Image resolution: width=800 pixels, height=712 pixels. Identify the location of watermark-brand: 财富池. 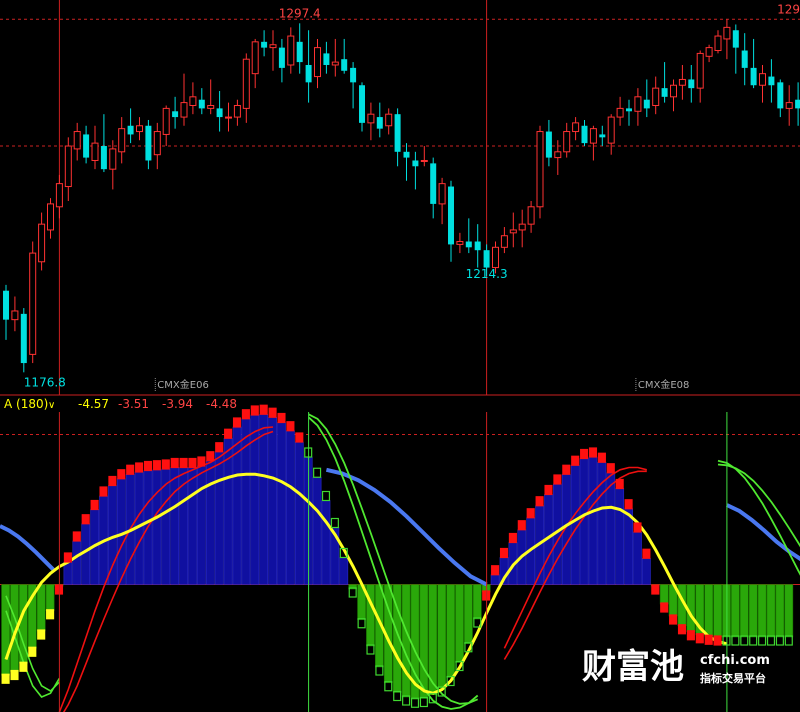
(633, 667).